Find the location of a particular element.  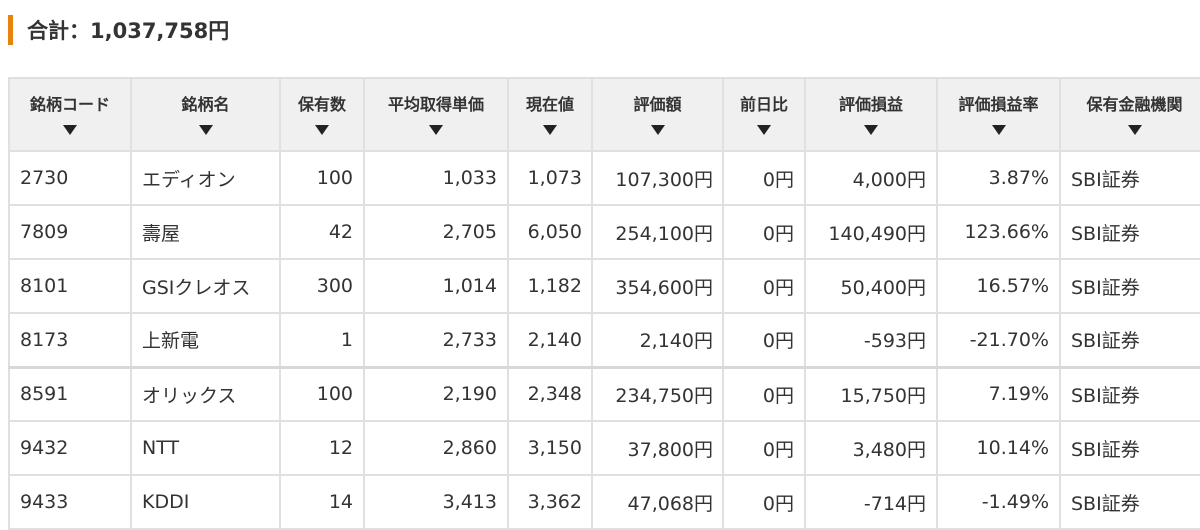

column-header-day-change: 前日比 is located at coordinates (764, 114).